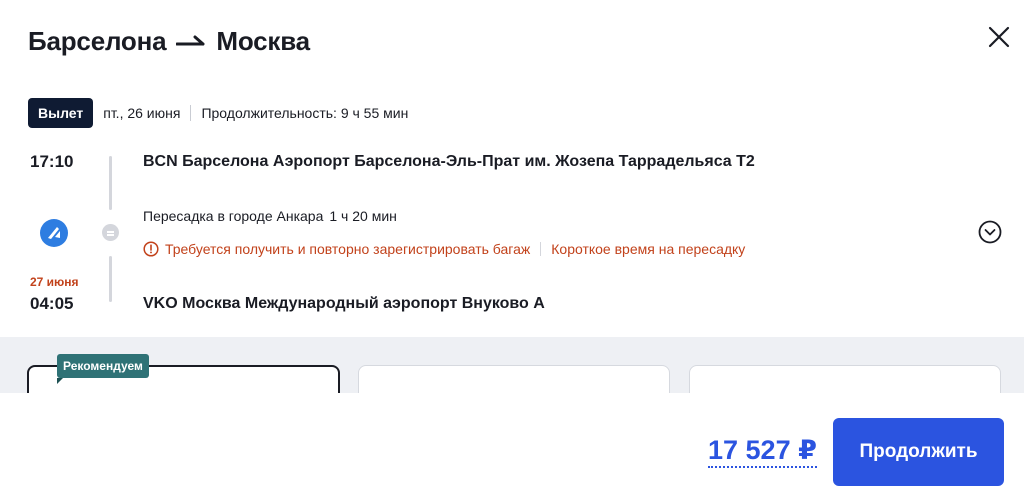 The image size is (1024, 496). Describe the element at coordinates (305, 113) in the screenshot. I see `flight-duration: Продолжительность: 9 ч 55 мин` at that location.